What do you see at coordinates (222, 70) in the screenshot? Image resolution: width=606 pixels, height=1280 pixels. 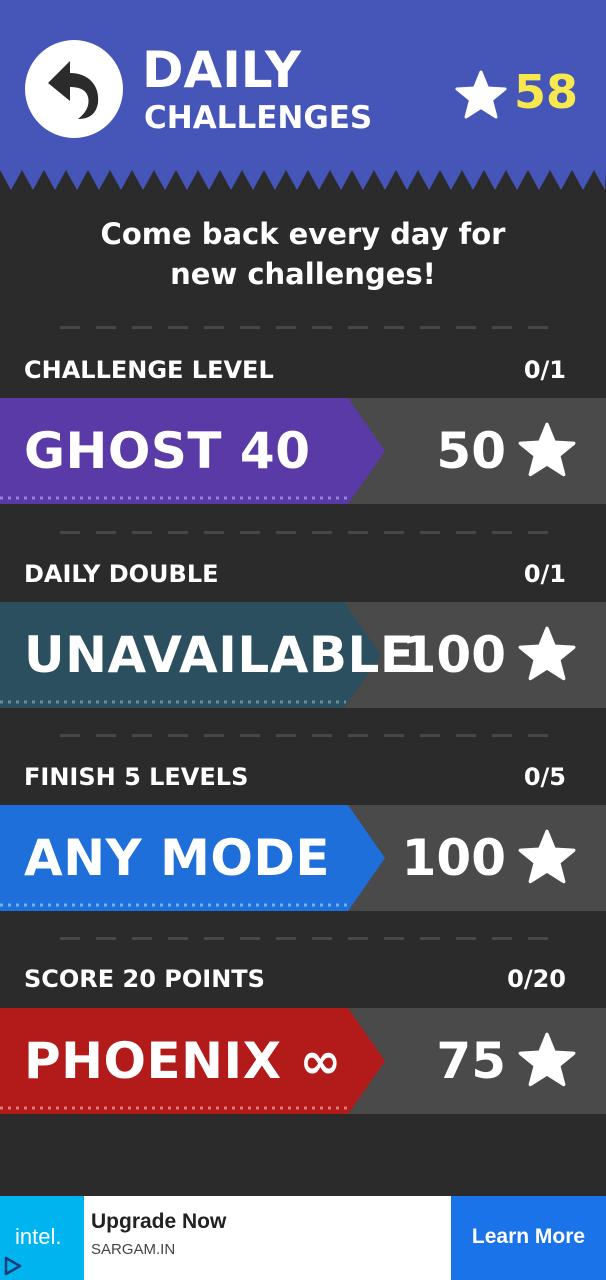 I see `page-title: DAILY` at bounding box center [222, 70].